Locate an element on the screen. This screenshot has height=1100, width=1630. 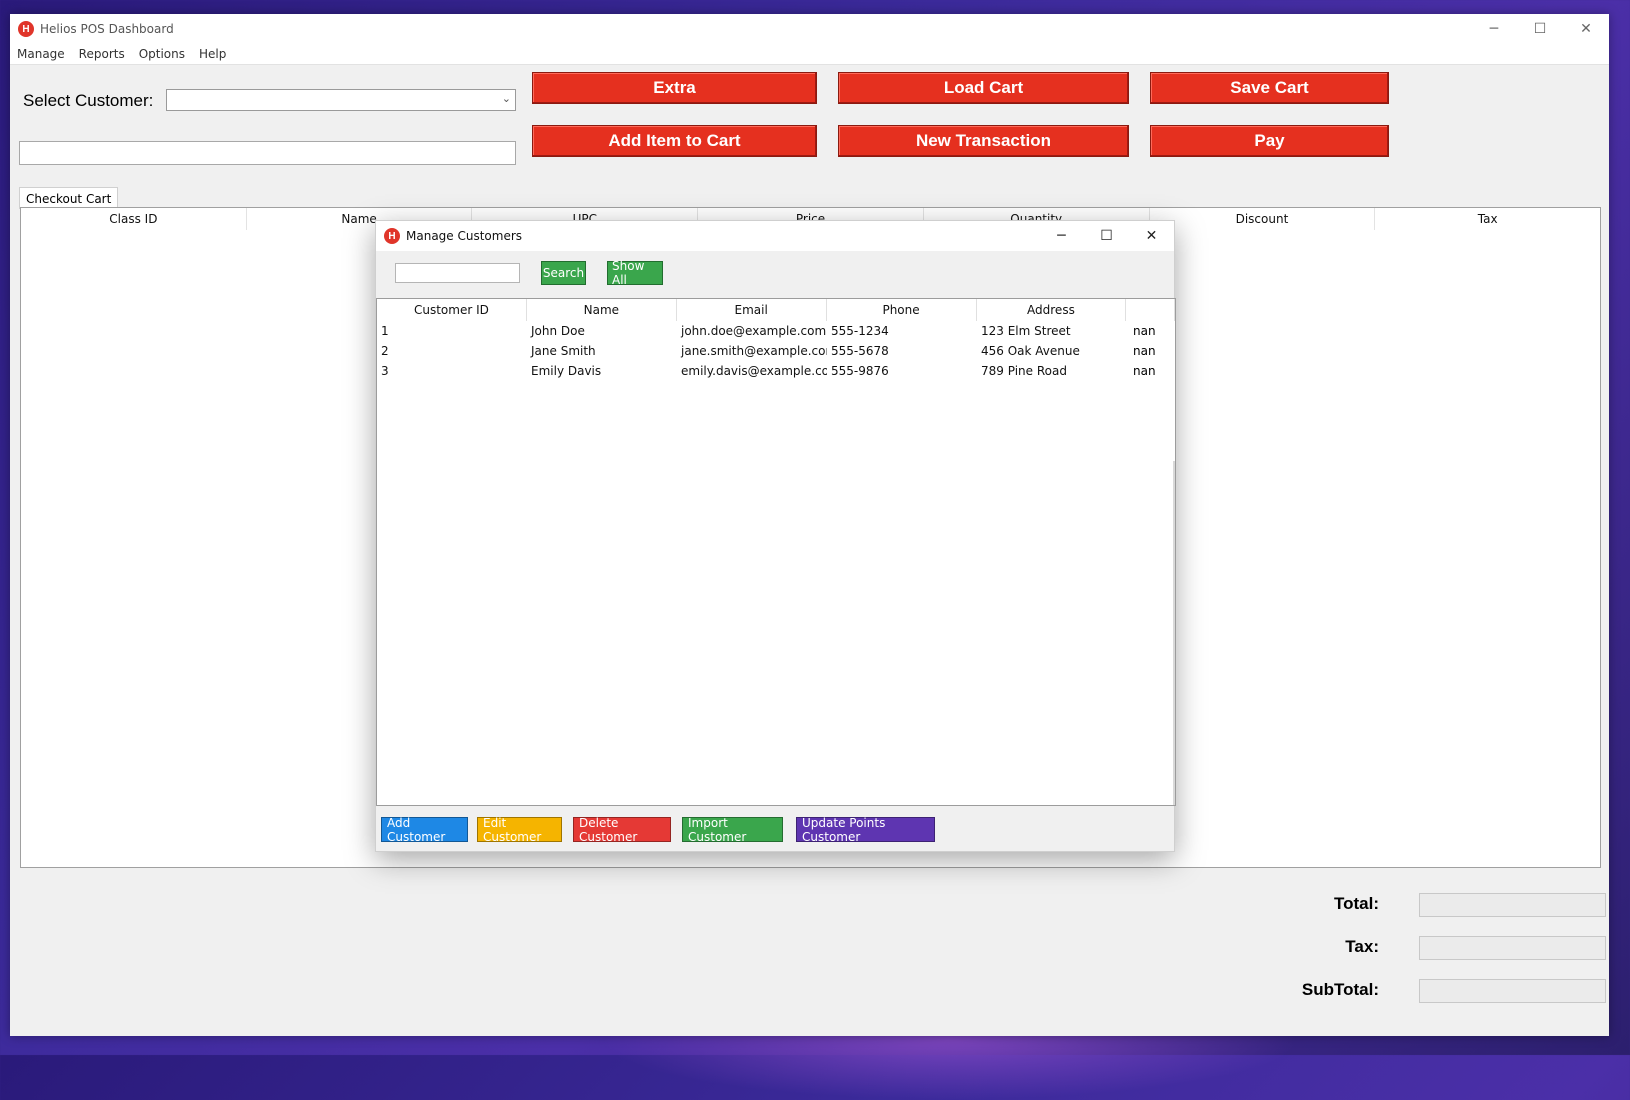
save-cart-button: Save Cart is located at coordinates (1269, 88).